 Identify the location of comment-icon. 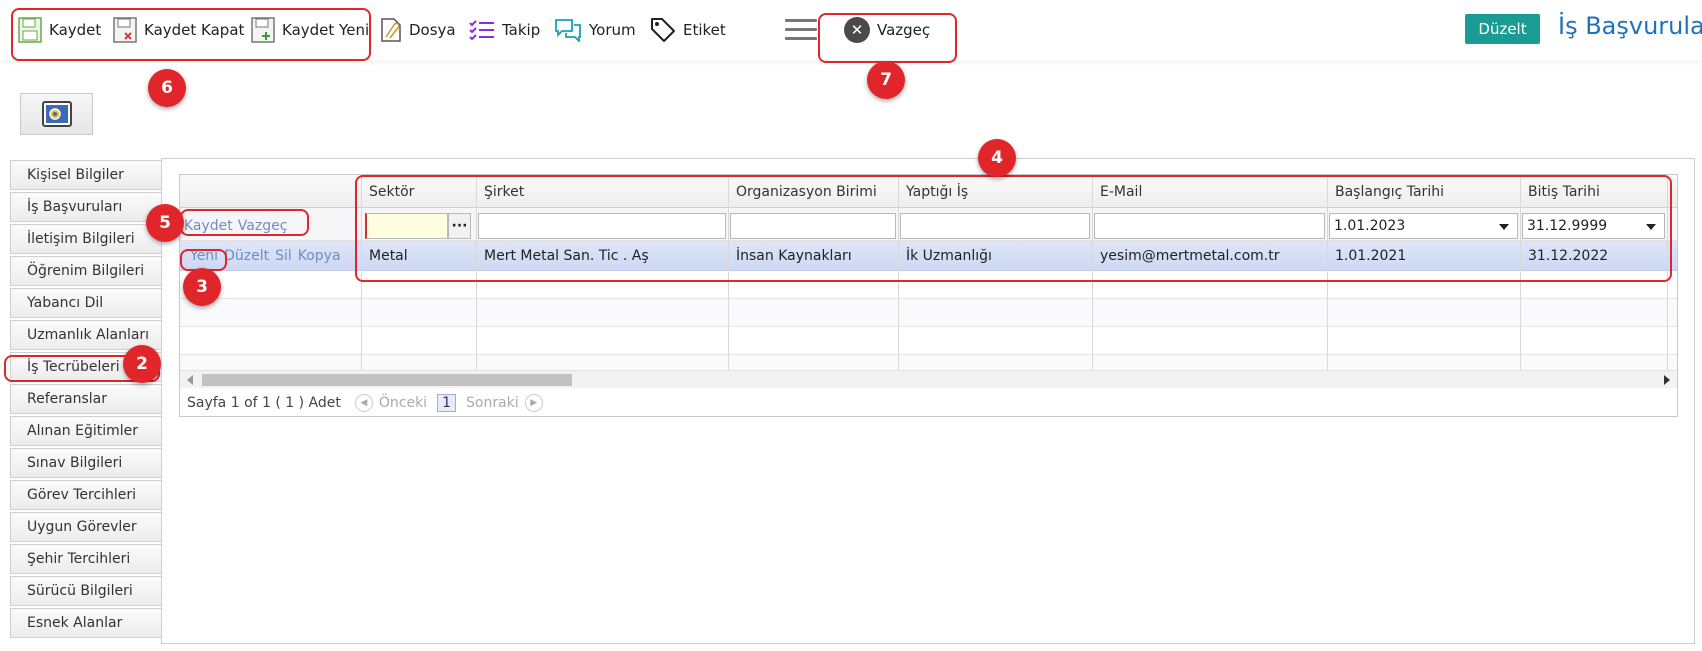
(568, 30).